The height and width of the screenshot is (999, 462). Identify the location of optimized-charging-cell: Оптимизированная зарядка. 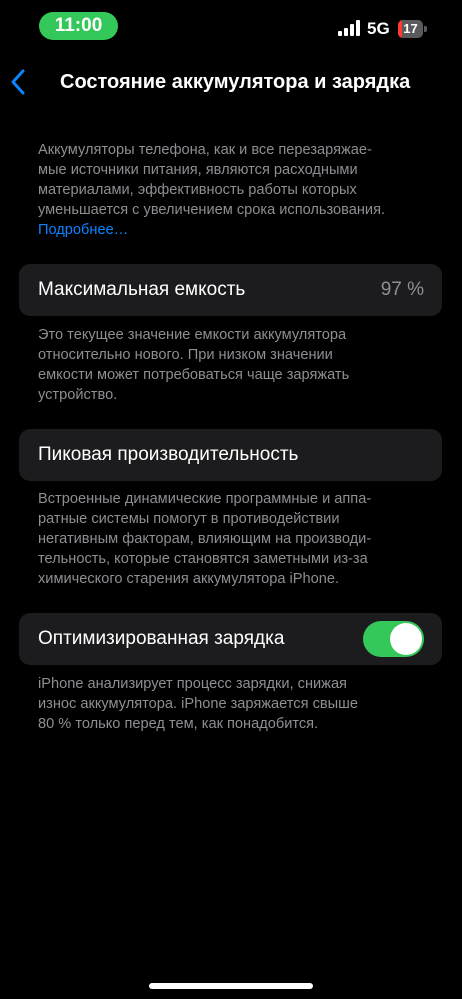
(230, 639).